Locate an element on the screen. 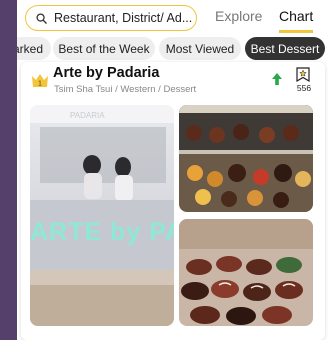 The height and width of the screenshot is (340, 329). chip-bookmarked: arked is located at coordinates (34, 48).